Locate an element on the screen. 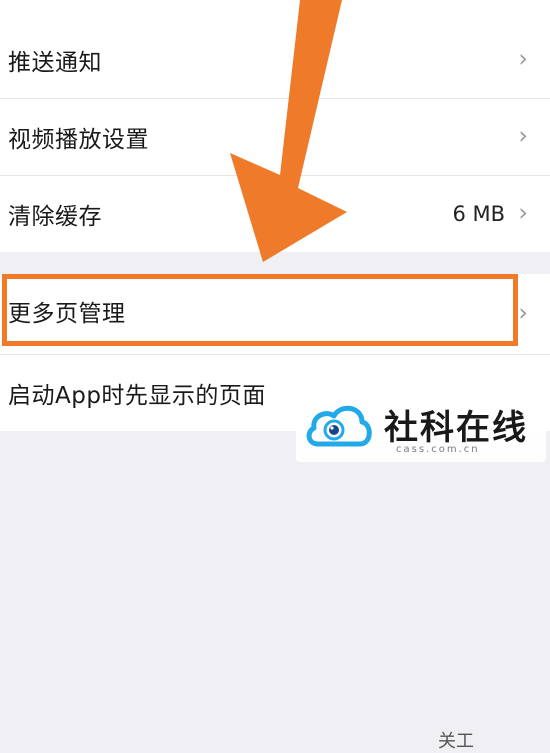 The width and height of the screenshot is (550, 753). previous-row-remnant is located at coordinates (275, 11).